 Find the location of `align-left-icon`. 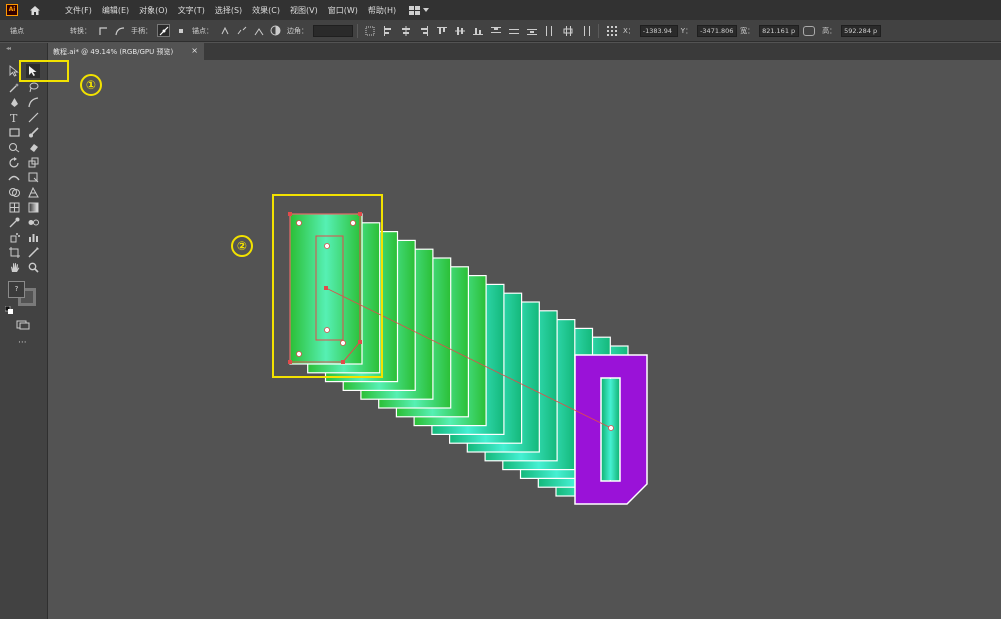

align-left-icon is located at coordinates (387, 30).